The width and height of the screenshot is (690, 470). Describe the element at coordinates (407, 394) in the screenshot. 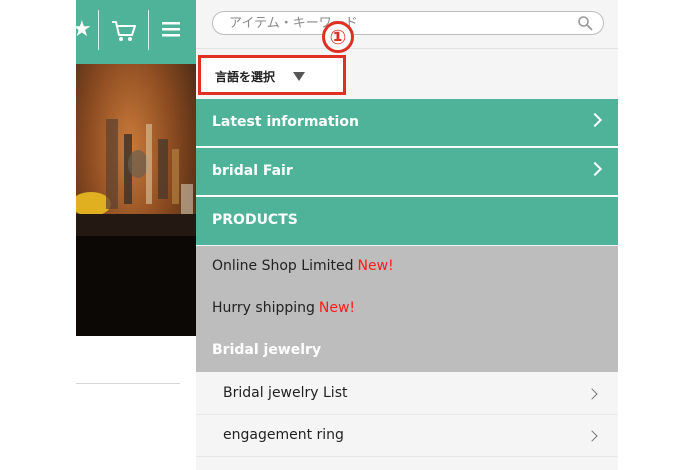

I see `submenu-item-bridal-jewelry-list: Bridal jewelry List` at that location.